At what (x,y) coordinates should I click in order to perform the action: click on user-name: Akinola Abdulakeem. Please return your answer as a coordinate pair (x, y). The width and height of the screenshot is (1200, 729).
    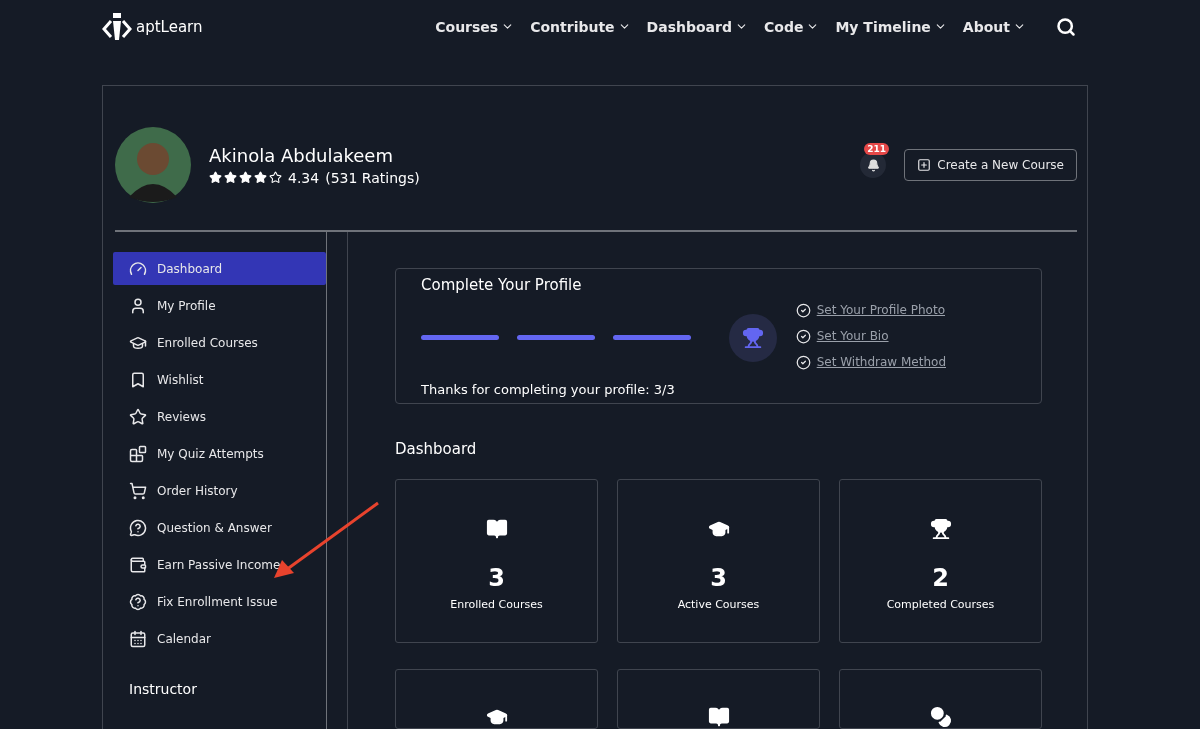
    Looking at the image, I should click on (301, 155).